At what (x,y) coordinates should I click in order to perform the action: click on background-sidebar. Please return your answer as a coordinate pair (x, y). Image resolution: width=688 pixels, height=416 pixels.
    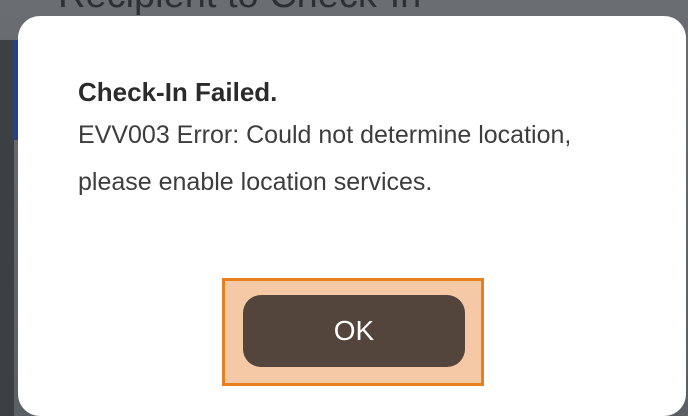
    Looking at the image, I should click on (7, 228).